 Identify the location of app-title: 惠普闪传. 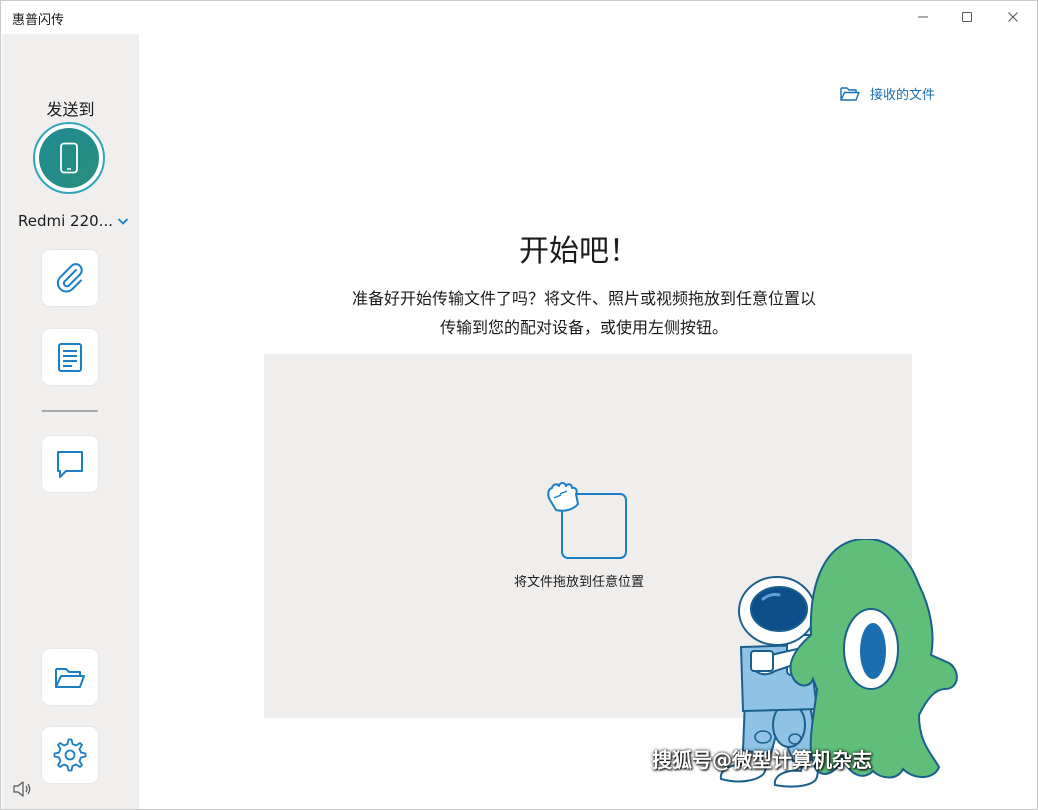
(38, 20).